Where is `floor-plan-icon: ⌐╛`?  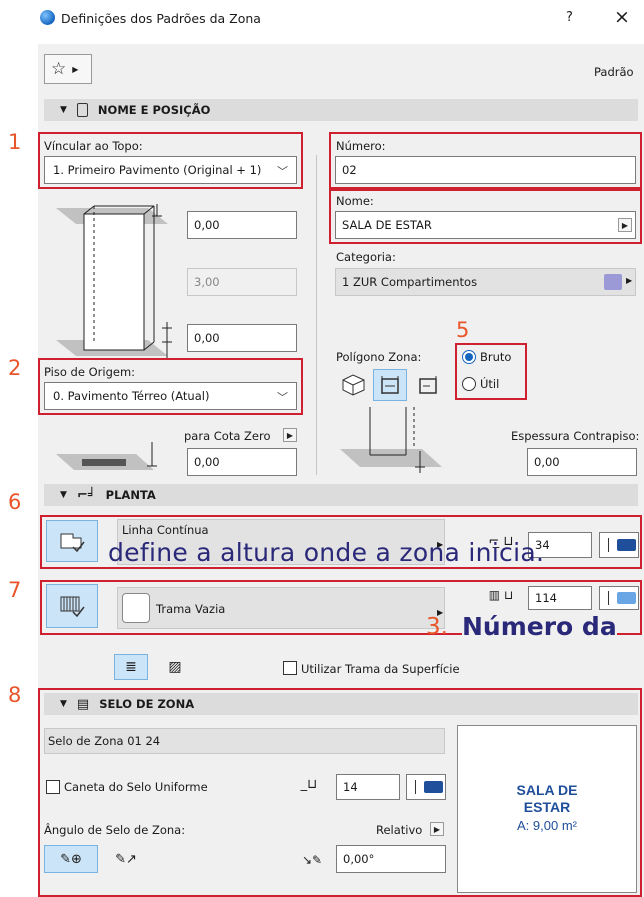
floor-plan-icon: ⌐╛ is located at coordinates (86, 495).